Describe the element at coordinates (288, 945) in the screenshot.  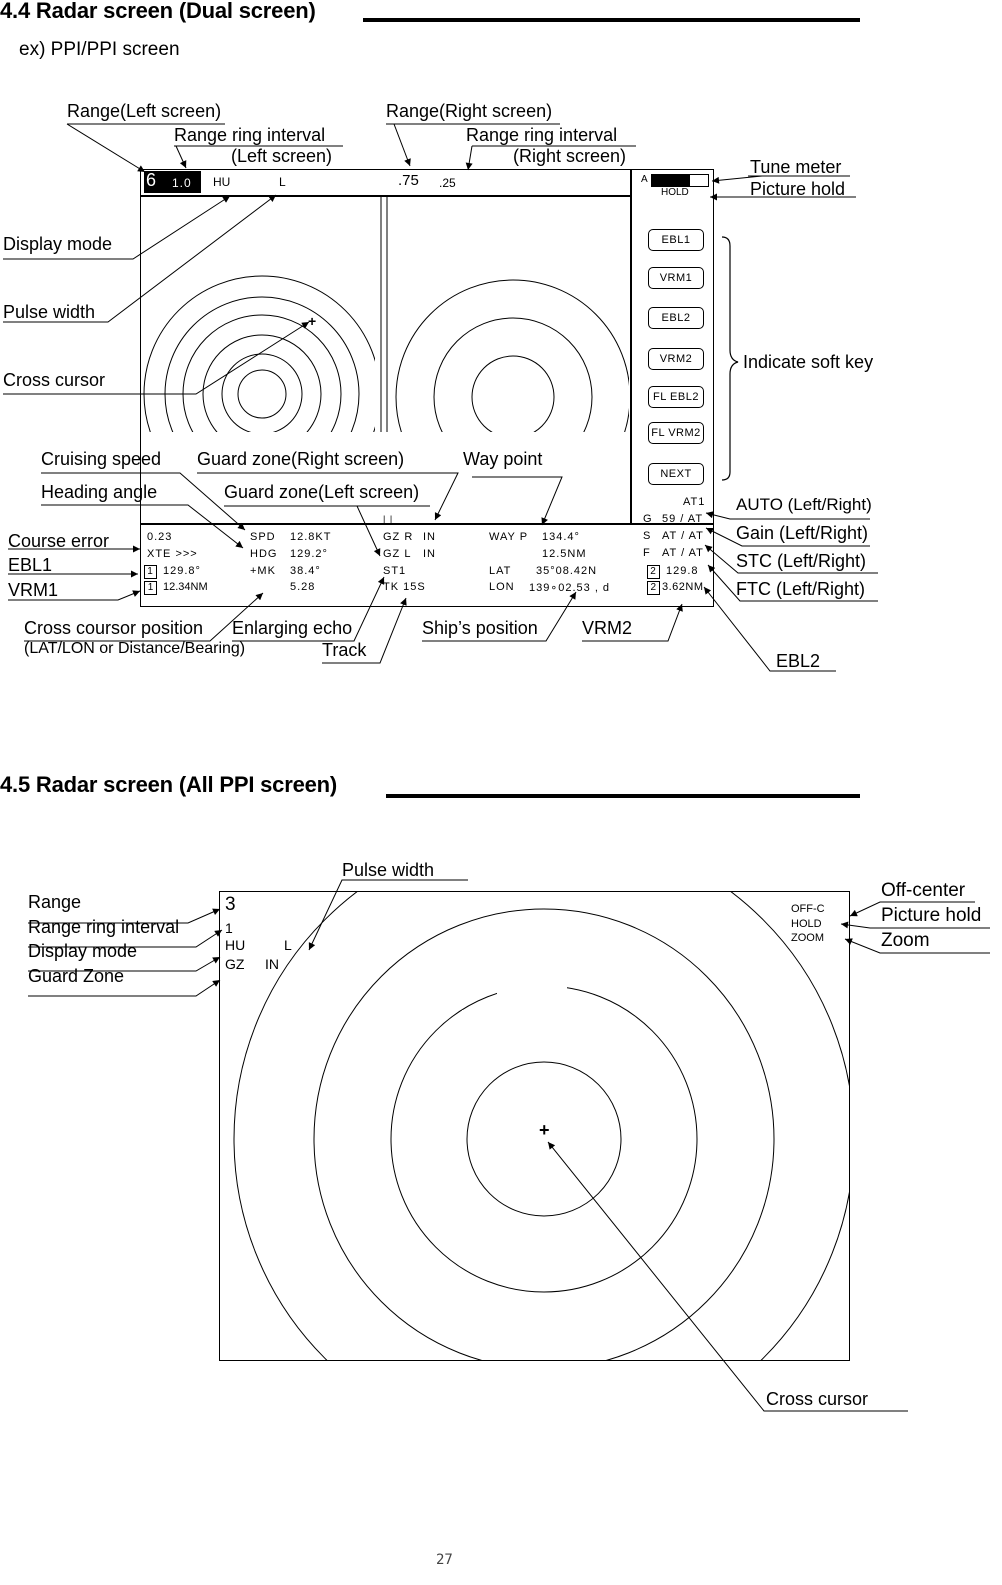
I see `pulse-width-value: L` at that location.